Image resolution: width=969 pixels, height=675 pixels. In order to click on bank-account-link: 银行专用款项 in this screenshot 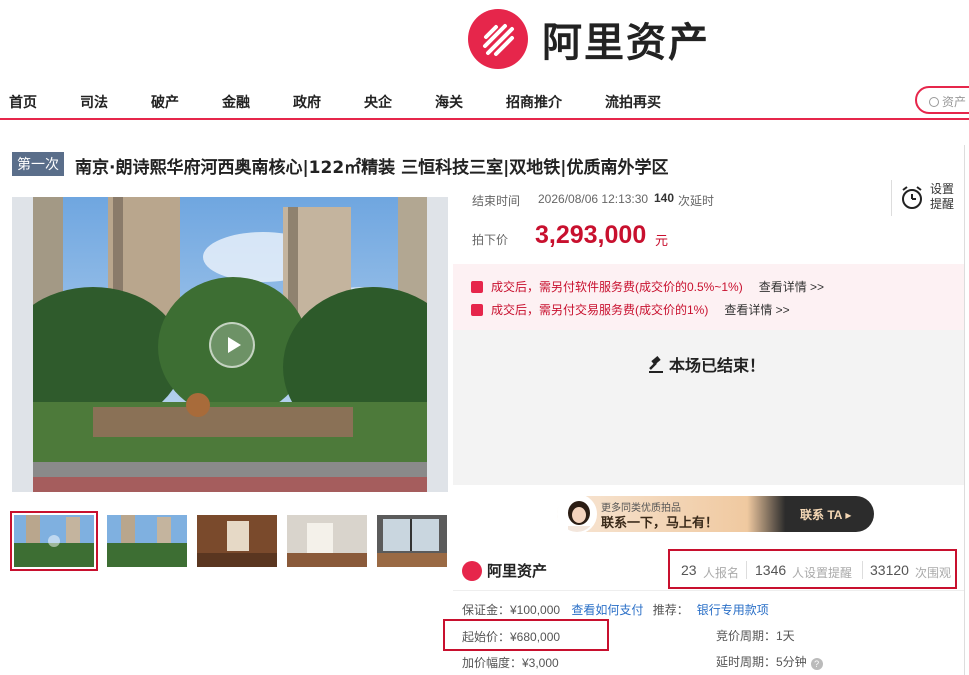, I will do `click(733, 610)`.